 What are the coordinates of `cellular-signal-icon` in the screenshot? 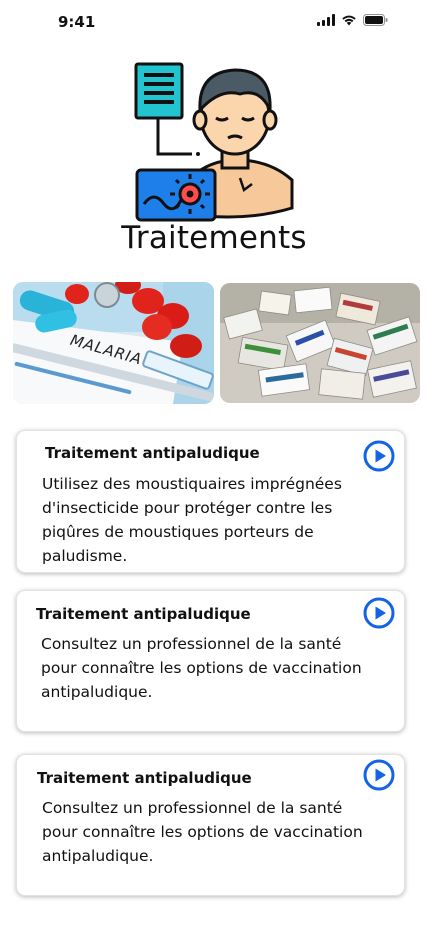 It's located at (326, 20).